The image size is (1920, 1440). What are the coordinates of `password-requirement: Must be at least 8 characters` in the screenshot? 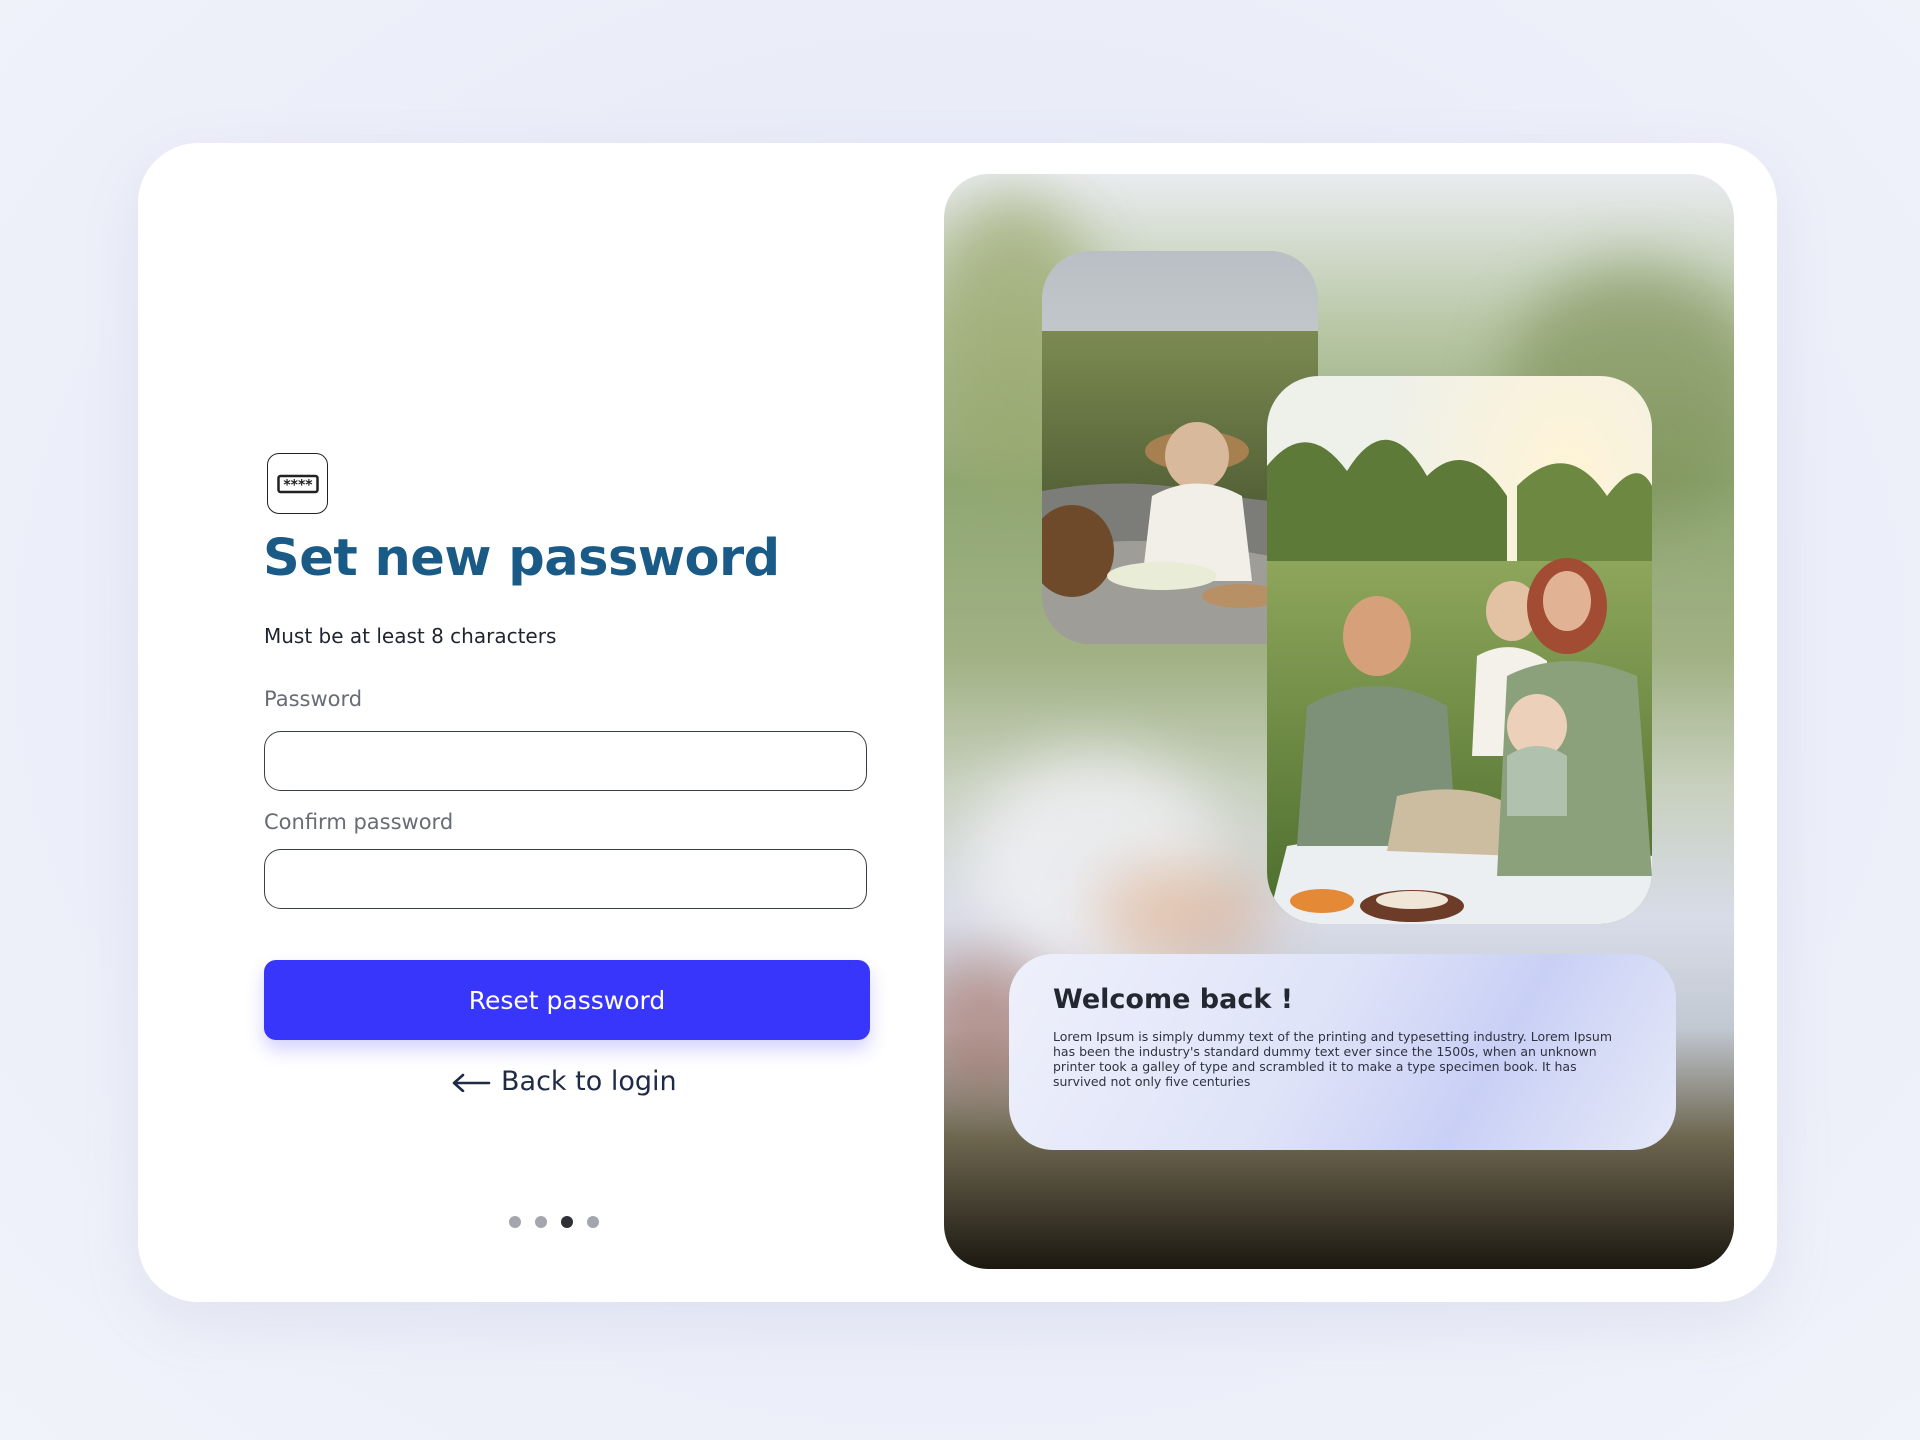 It's located at (410, 636).